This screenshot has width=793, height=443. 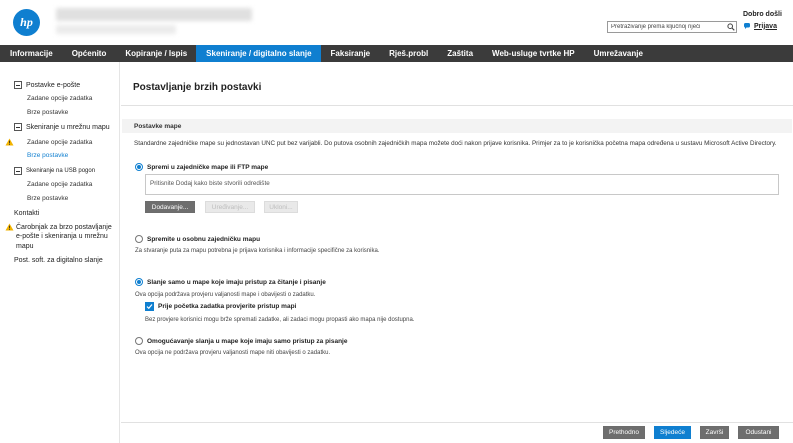 I want to click on tab-information: Informacije, so click(x=31, y=53).